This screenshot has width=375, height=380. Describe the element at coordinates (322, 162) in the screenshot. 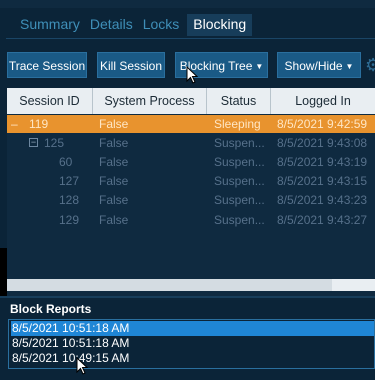

I see `cell-logged-in: 8/5/2021 9:43:19` at that location.